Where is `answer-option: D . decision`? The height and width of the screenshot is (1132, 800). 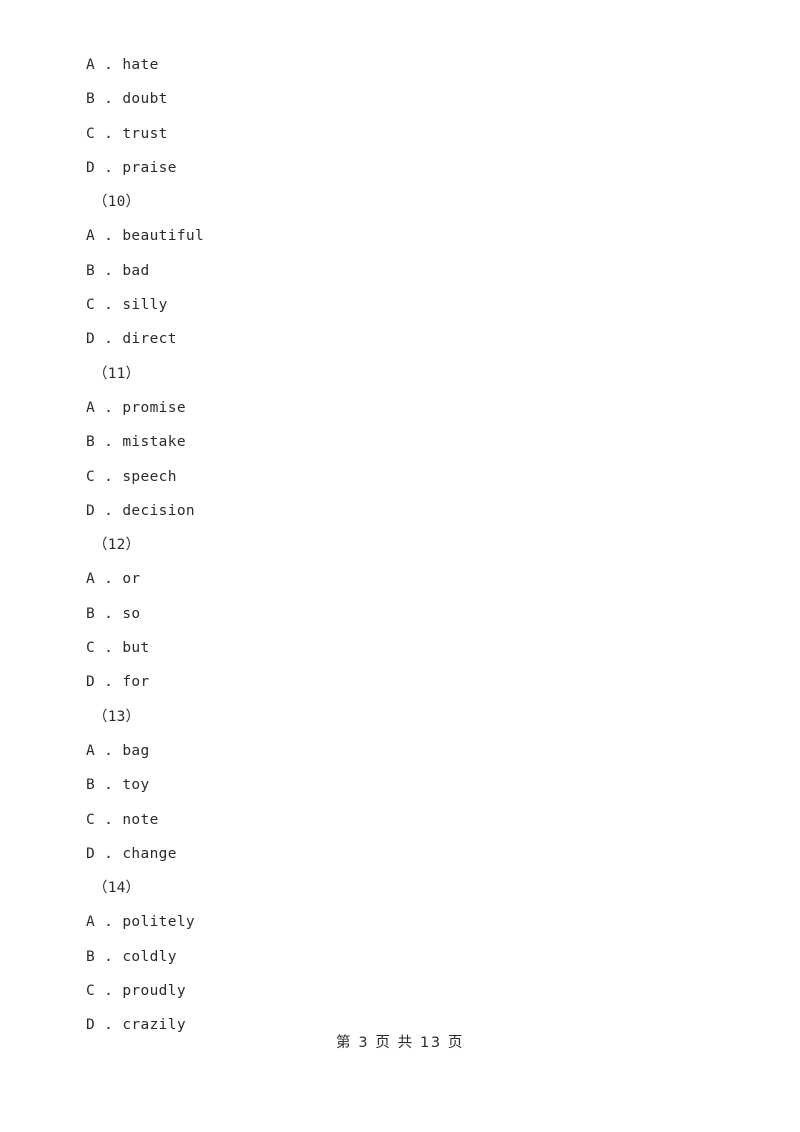 answer-option: D . decision is located at coordinates (396, 511).